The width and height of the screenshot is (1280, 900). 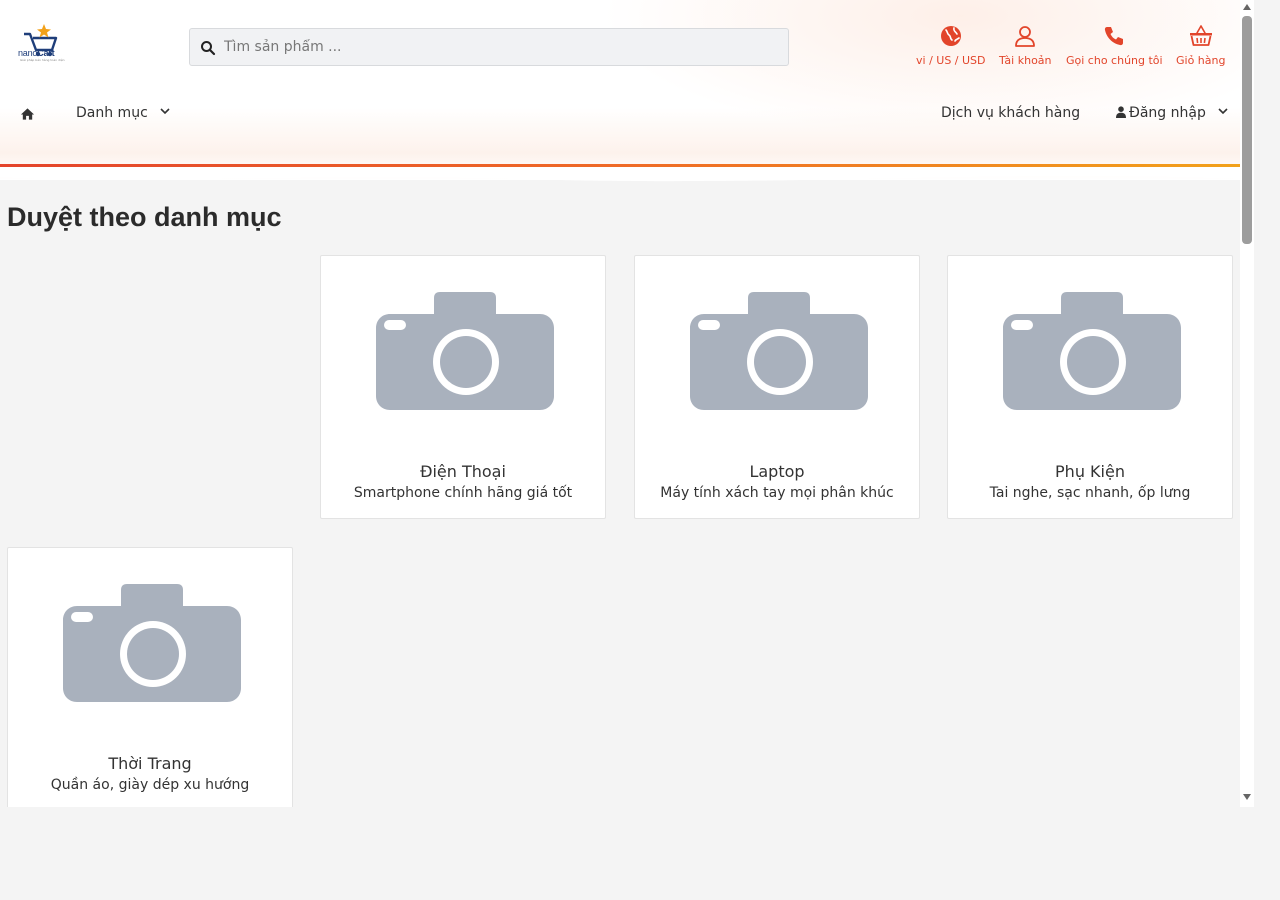 I want to click on category-description: Tai nghe, sạc nhanh, ốp lưng, so click(x=1090, y=493).